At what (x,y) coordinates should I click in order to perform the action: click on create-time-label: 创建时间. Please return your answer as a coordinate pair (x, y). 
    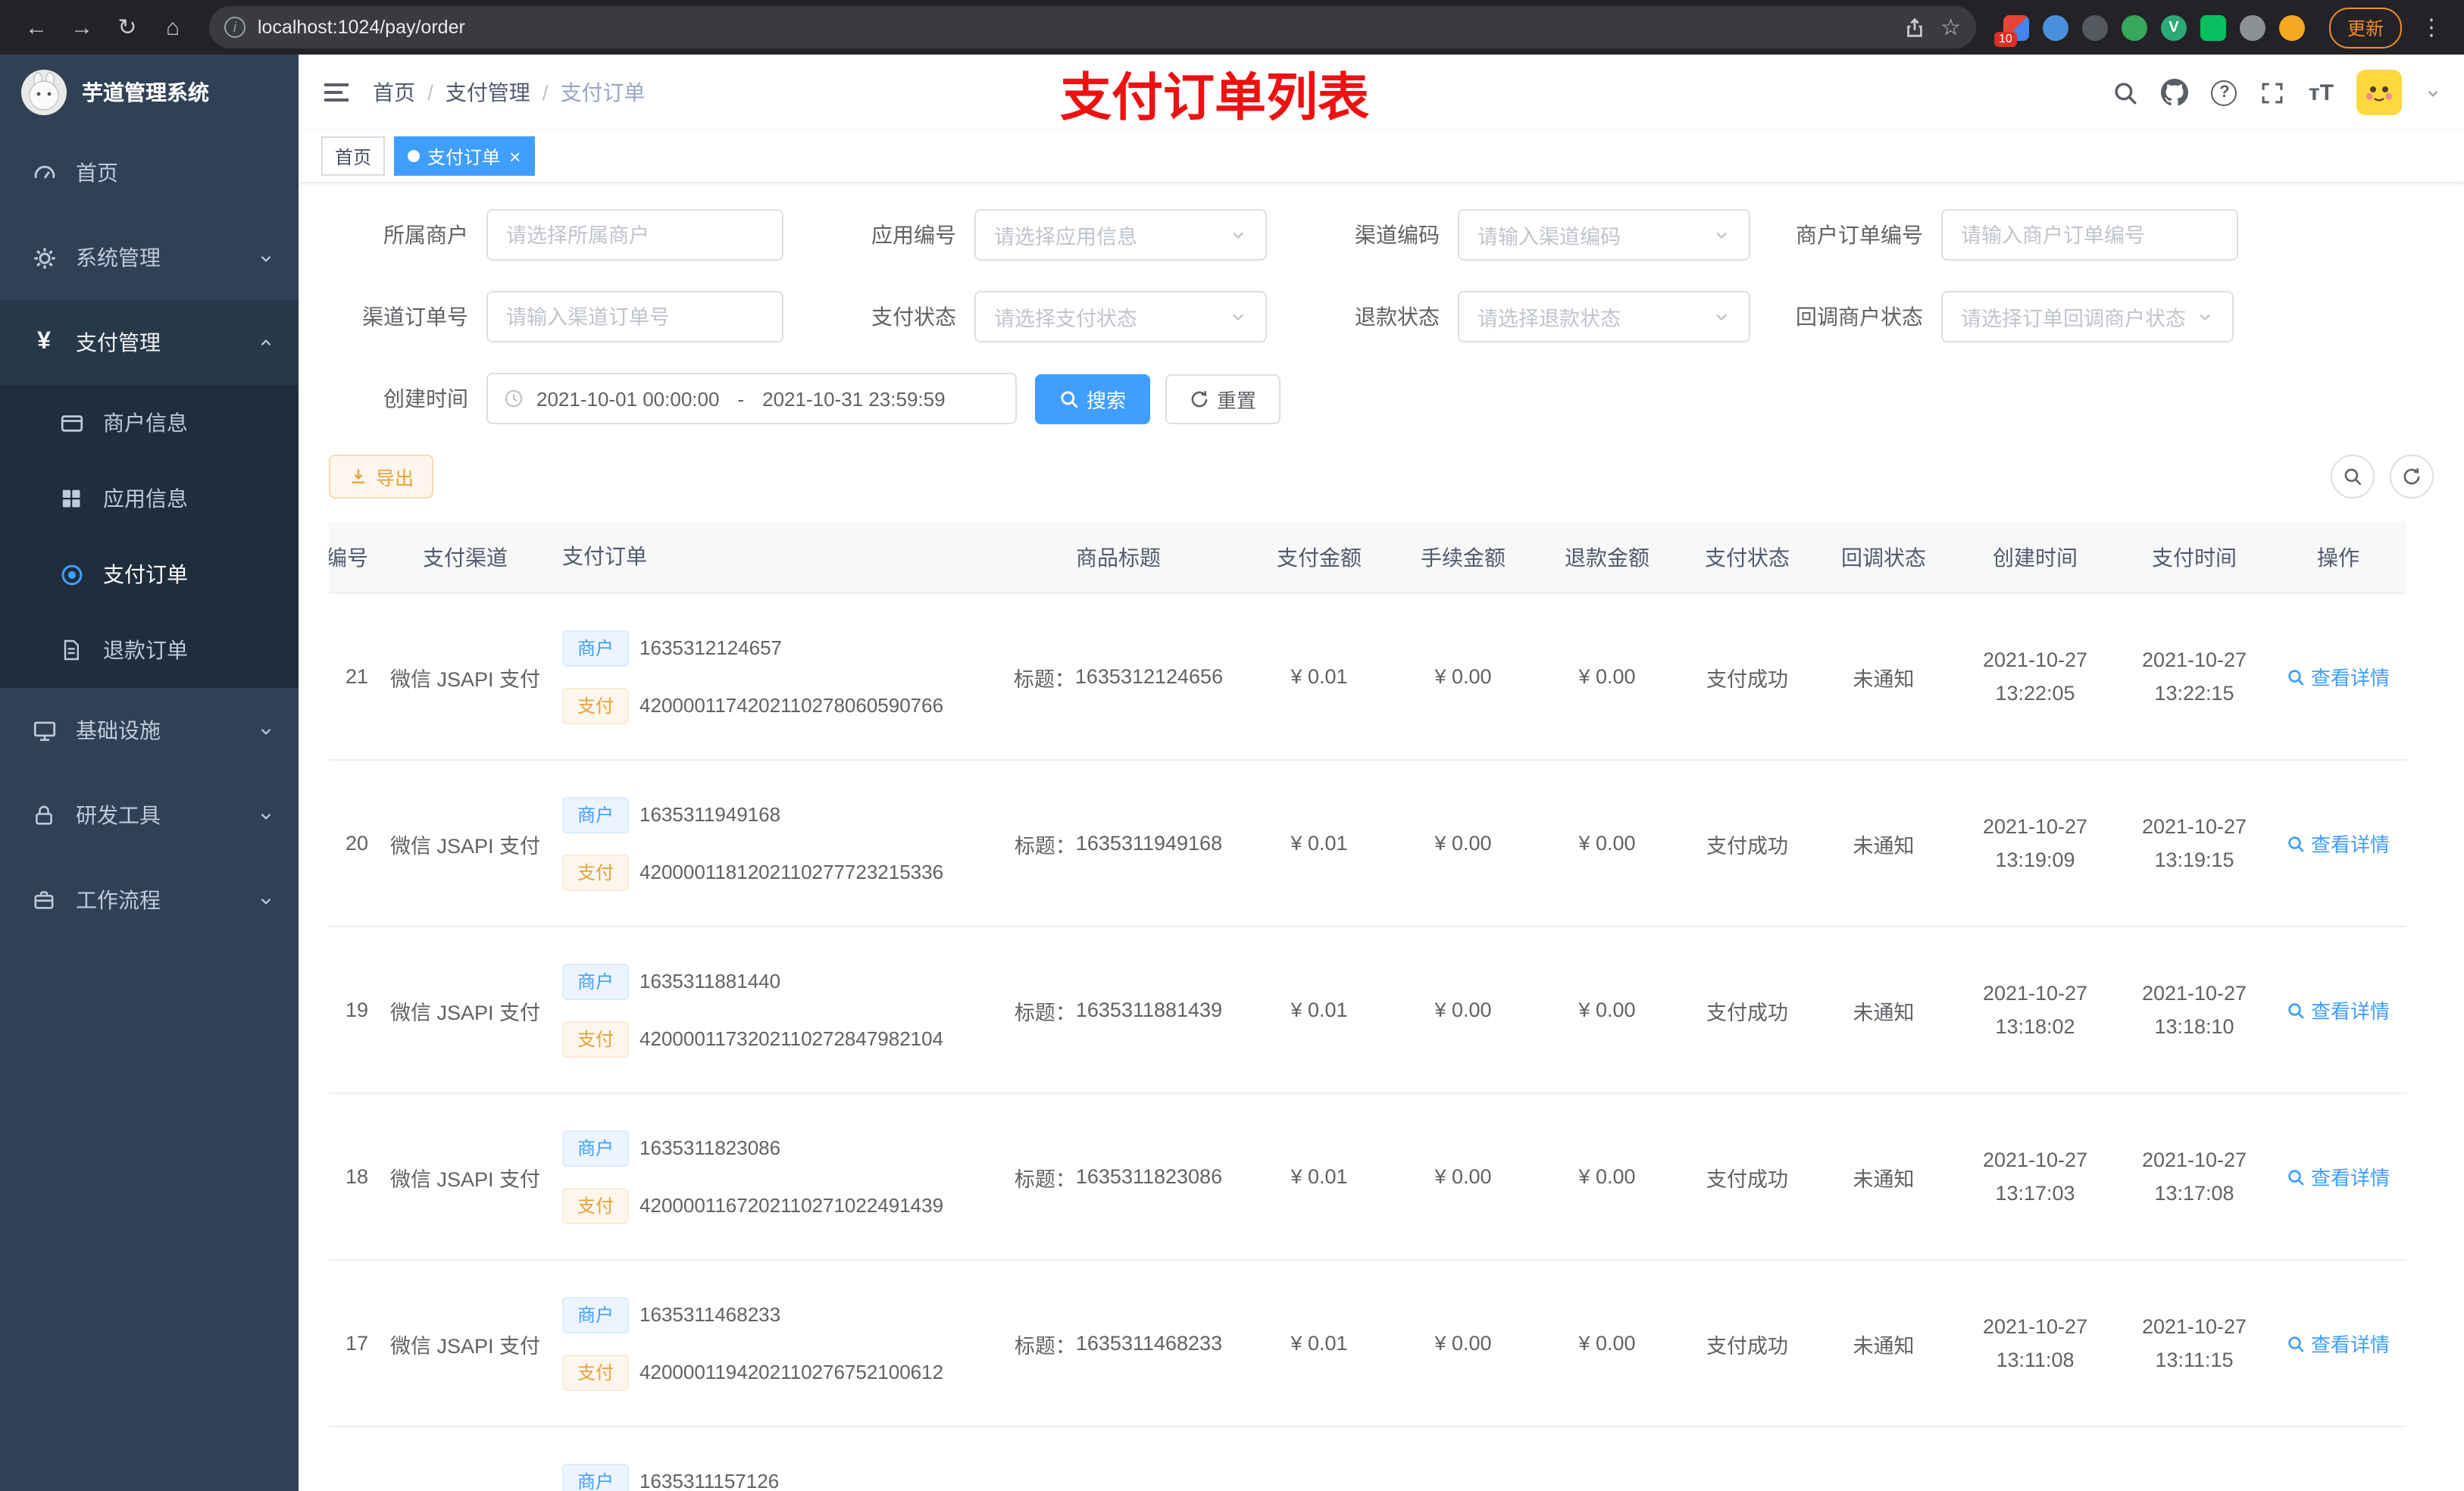
    Looking at the image, I should click on (425, 398).